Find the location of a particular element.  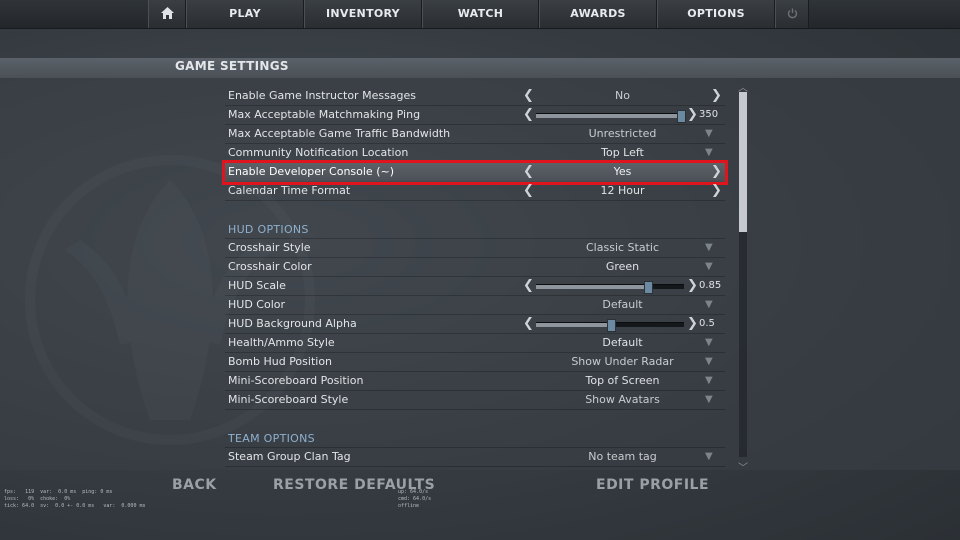

setting-row-bomb-hud-position: Bomb Hud Position Show Under Radar ▼ is located at coordinates (475, 362).